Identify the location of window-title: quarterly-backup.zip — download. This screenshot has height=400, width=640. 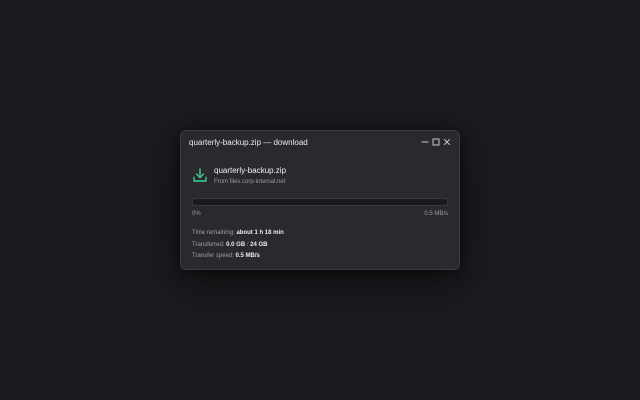
(248, 142).